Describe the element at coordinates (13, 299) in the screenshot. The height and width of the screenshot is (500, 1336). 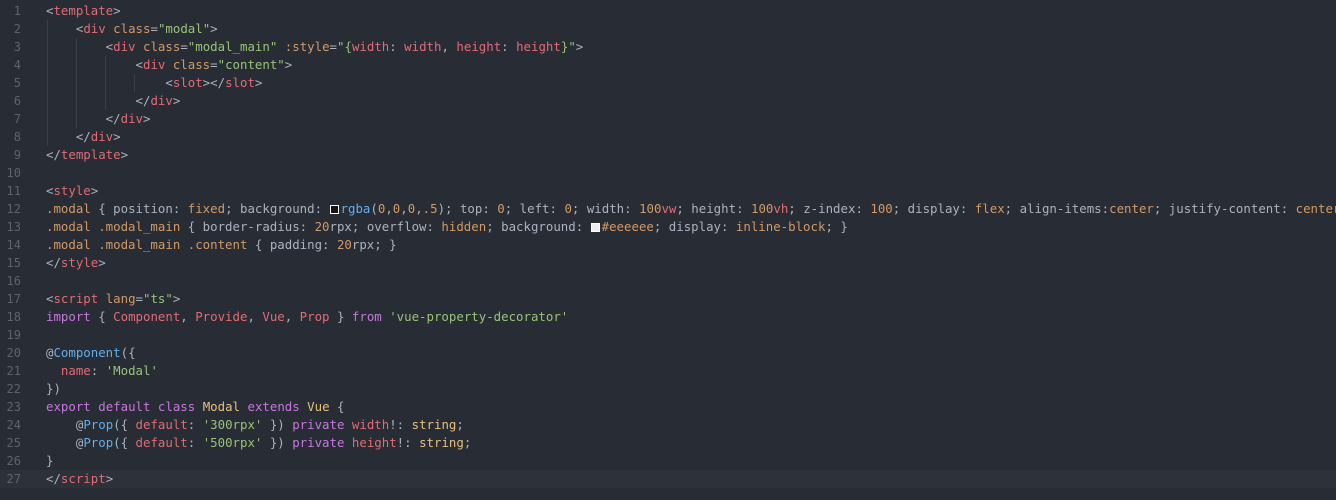
I see `line-number: 17` at that location.